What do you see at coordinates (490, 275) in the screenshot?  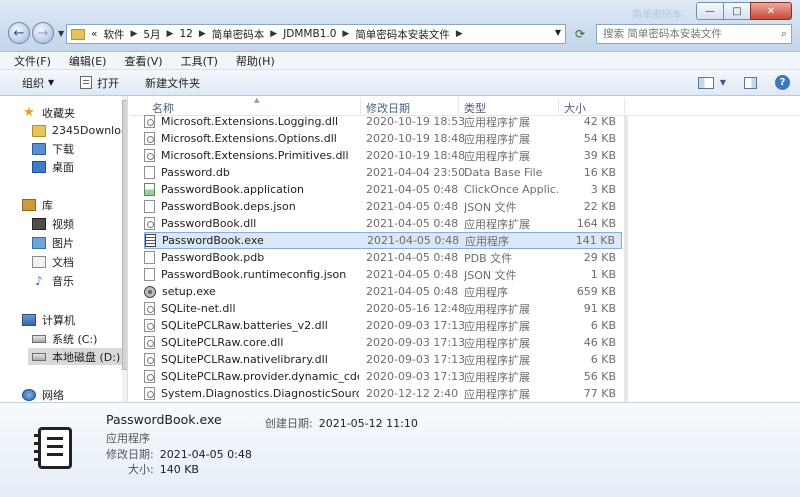 I see `file-type: JSON 文件` at bounding box center [490, 275].